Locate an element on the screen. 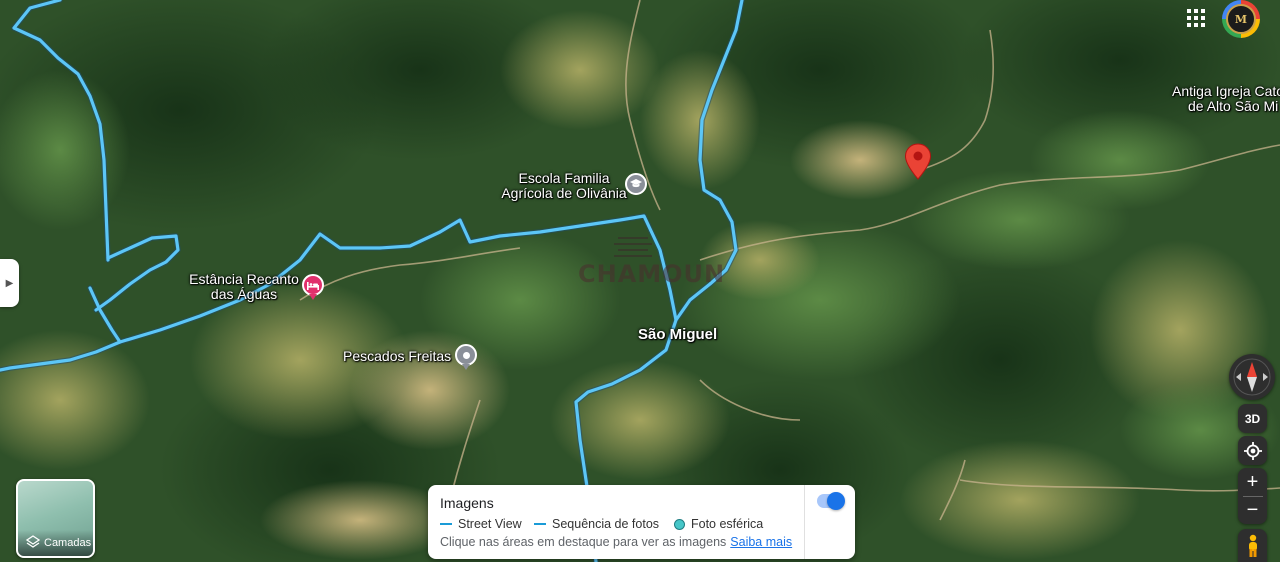 This screenshot has height=562, width=1280. hotel-icon is located at coordinates (313, 285).